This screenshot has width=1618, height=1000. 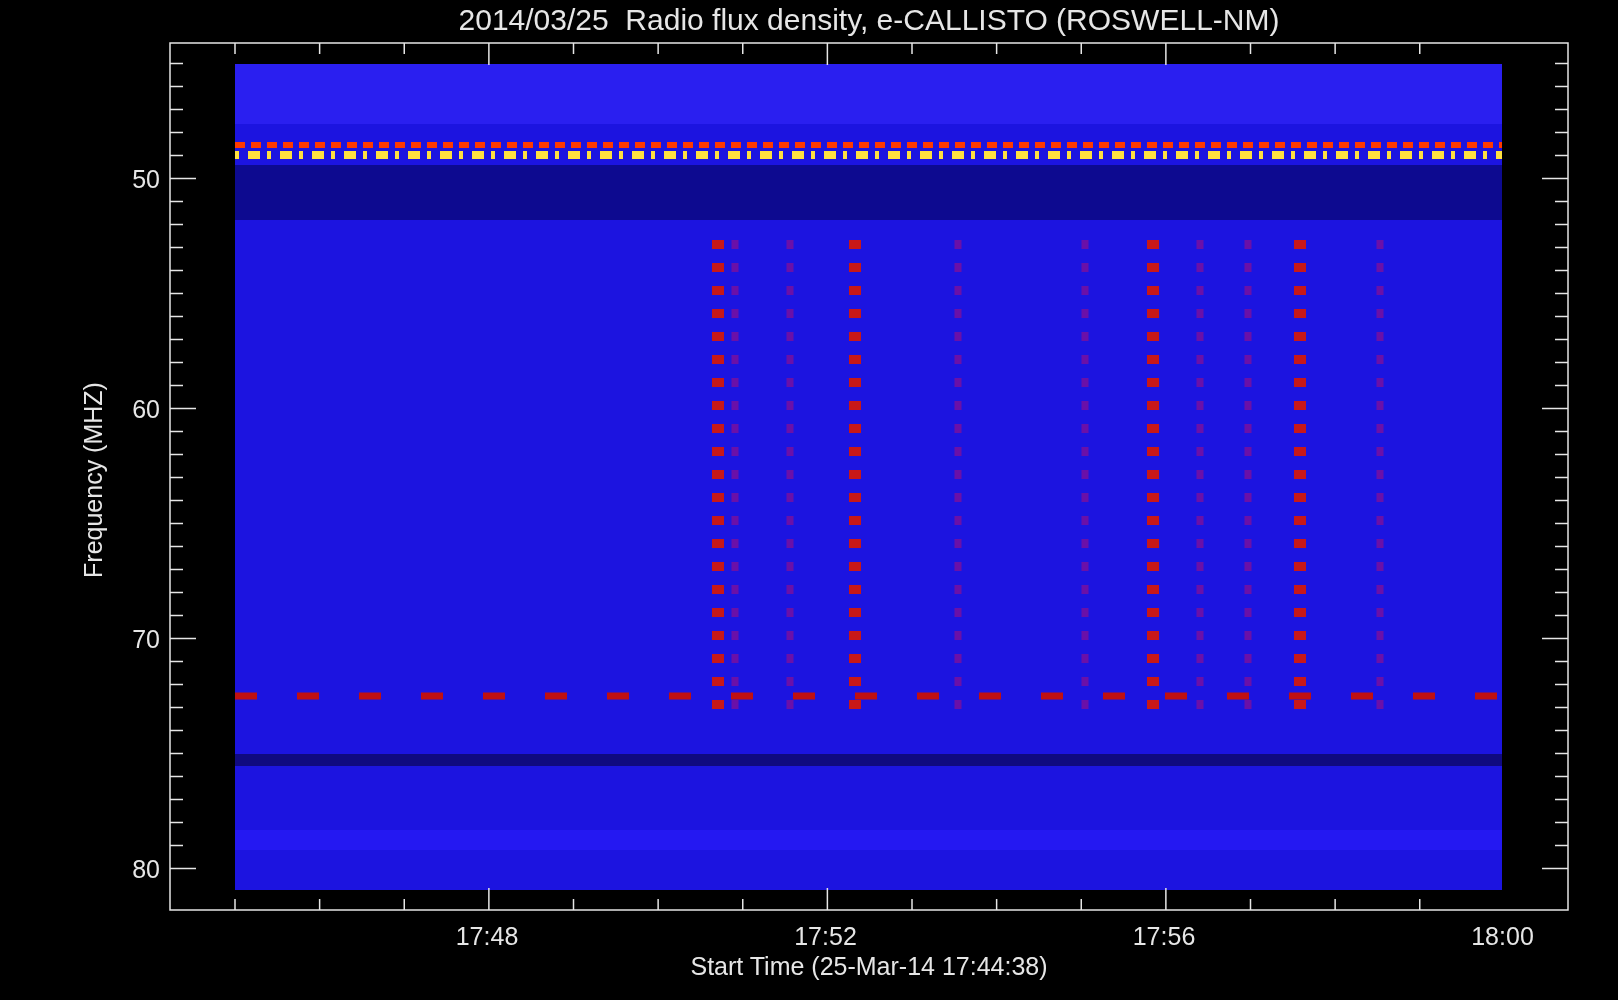 What do you see at coordinates (146, 868) in the screenshot?
I see `y-tick-label: 80` at bounding box center [146, 868].